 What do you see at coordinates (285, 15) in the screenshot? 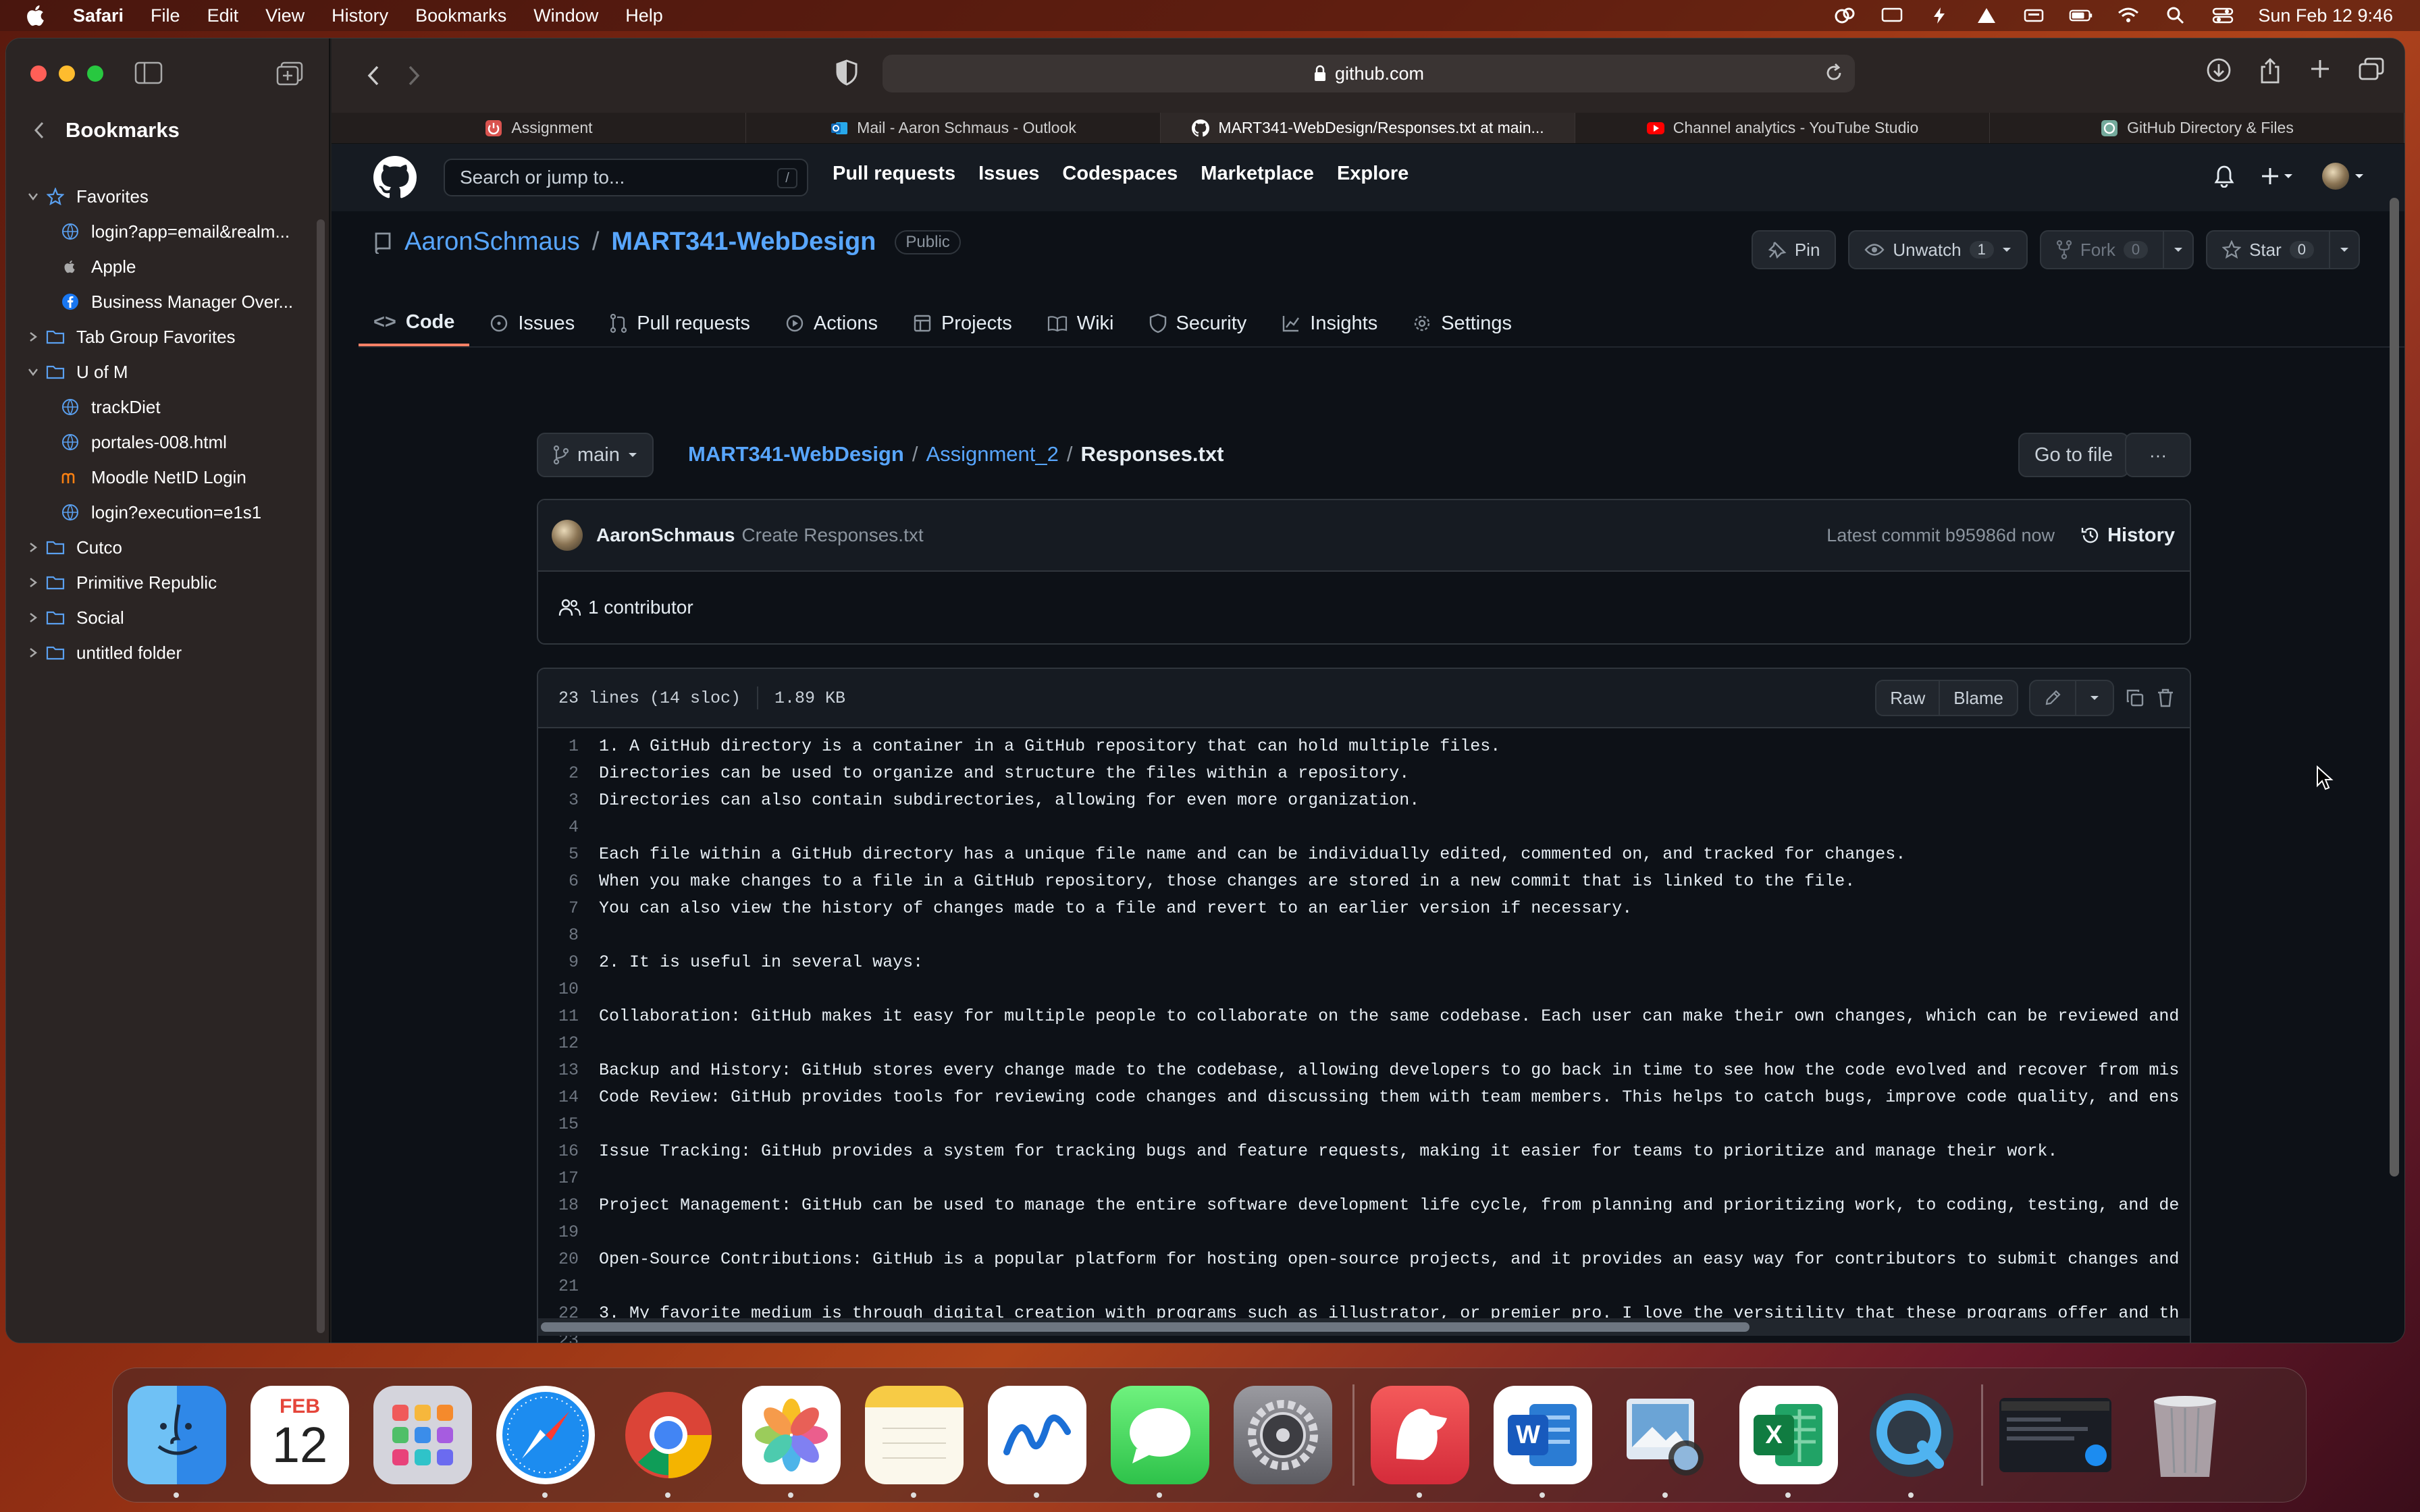
I see `menu-view: View` at bounding box center [285, 15].